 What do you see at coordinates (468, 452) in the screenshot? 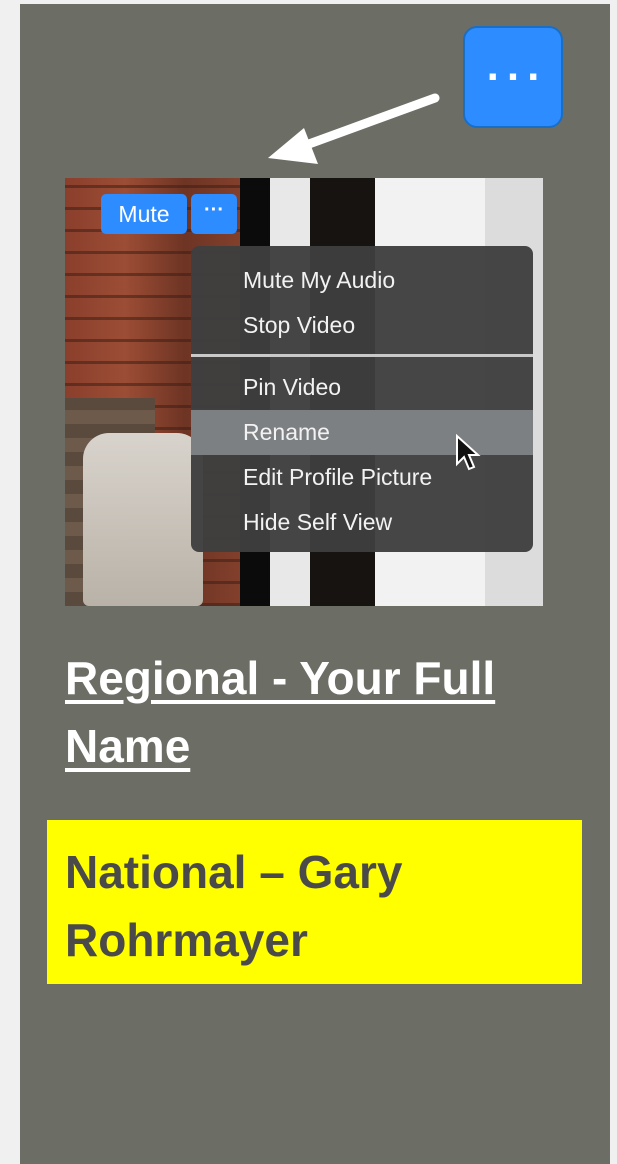
I see `mouse-cursor-icon` at bounding box center [468, 452].